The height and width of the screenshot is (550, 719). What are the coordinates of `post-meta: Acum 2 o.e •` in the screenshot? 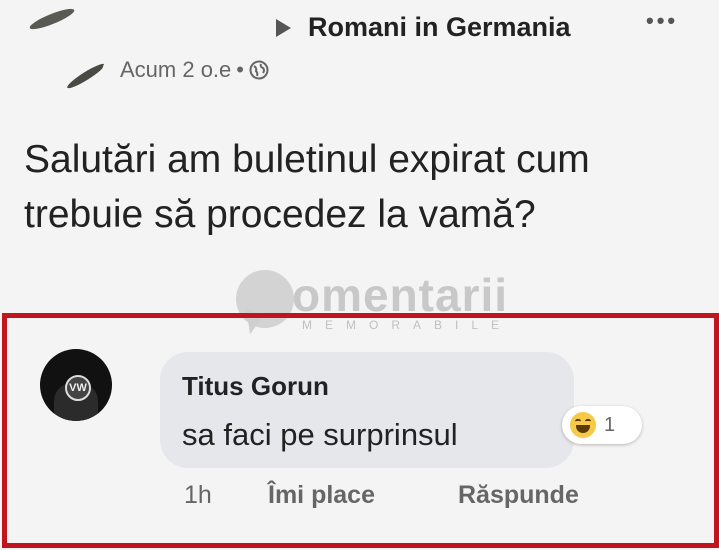 It's located at (194, 70).